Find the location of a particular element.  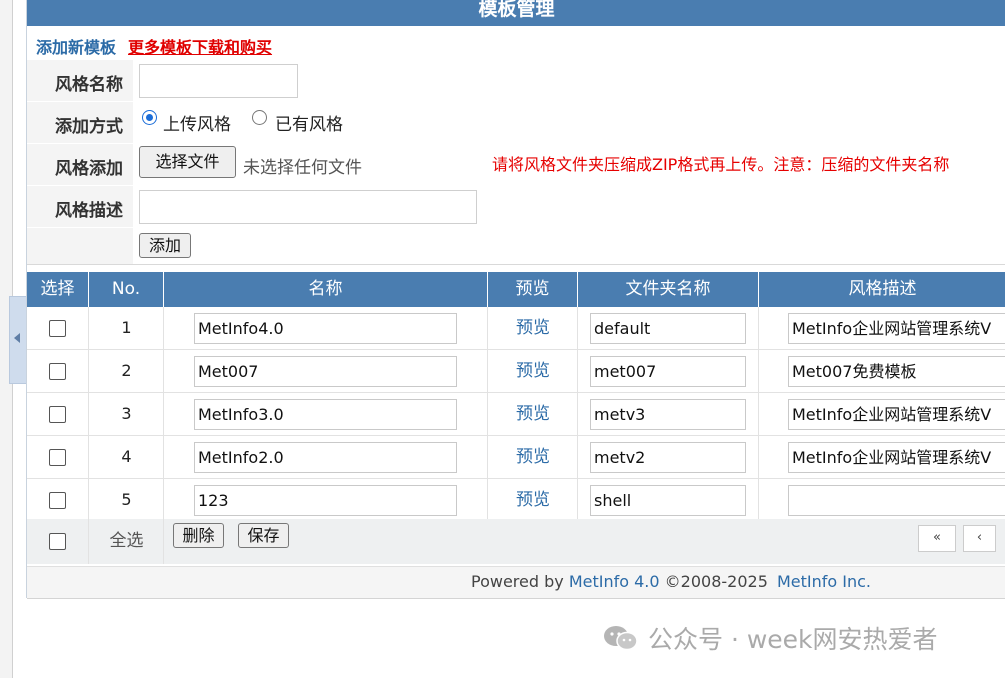

table-row: 1 MetInfo4.0 预览 default MetInfo企业网站管理系统V is located at coordinates (516, 328).